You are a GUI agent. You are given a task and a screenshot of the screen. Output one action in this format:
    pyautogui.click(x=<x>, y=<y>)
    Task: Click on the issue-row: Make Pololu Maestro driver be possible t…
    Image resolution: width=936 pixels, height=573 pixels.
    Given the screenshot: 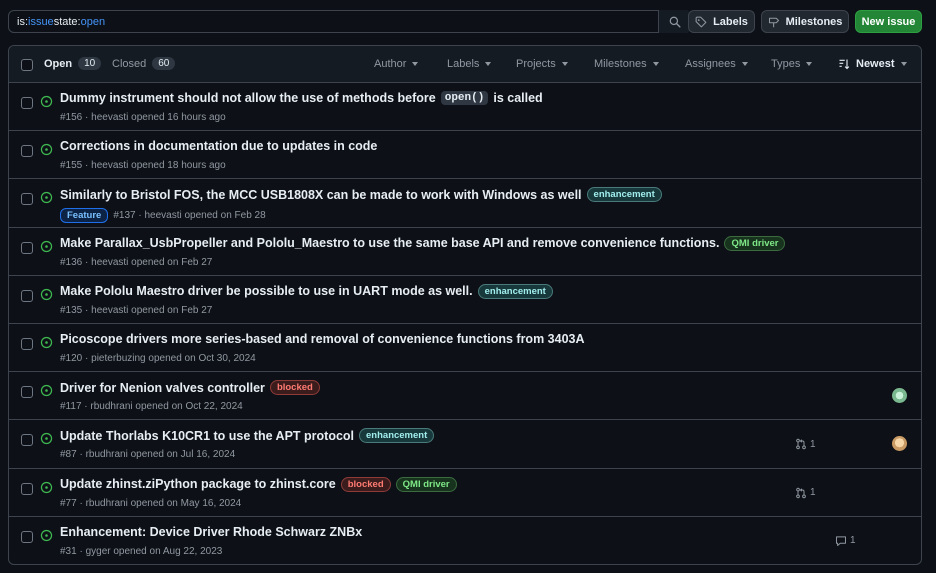 What is the action you would take?
    pyautogui.click(x=465, y=300)
    